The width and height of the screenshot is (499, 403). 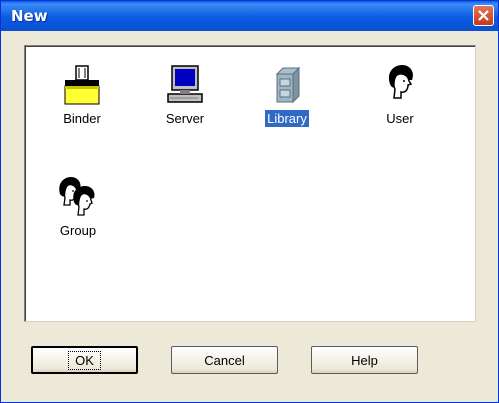 I want to click on user-head-icon, so click(x=400, y=82).